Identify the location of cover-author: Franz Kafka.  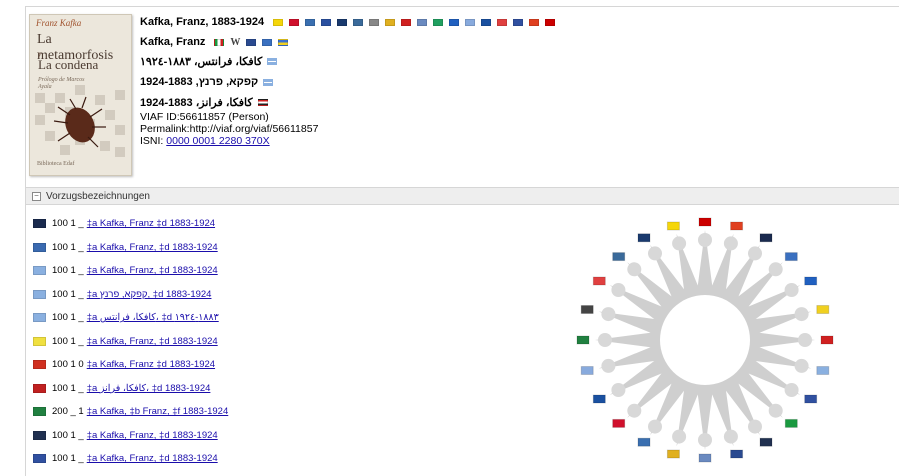
(59, 23).